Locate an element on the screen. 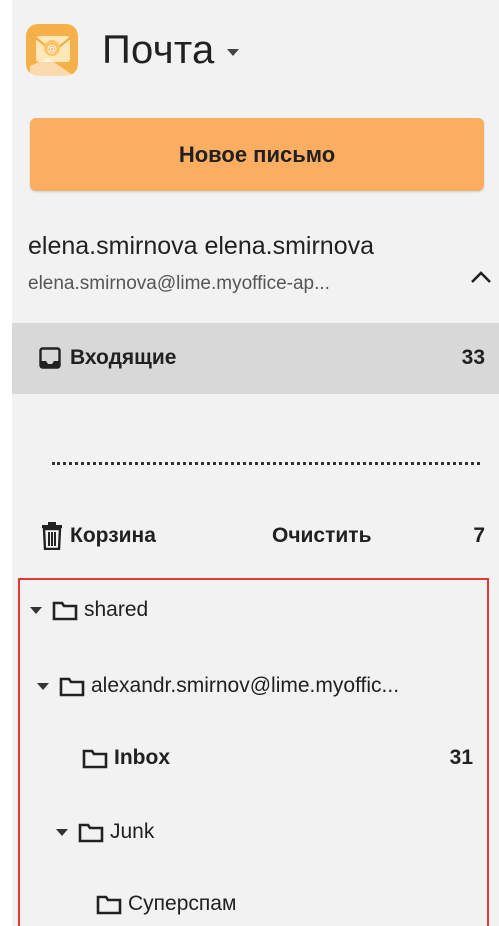 Image resolution: width=499 pixels, height=926 pixels. inbox-label: Входящие is located at coordinates (123, 357).